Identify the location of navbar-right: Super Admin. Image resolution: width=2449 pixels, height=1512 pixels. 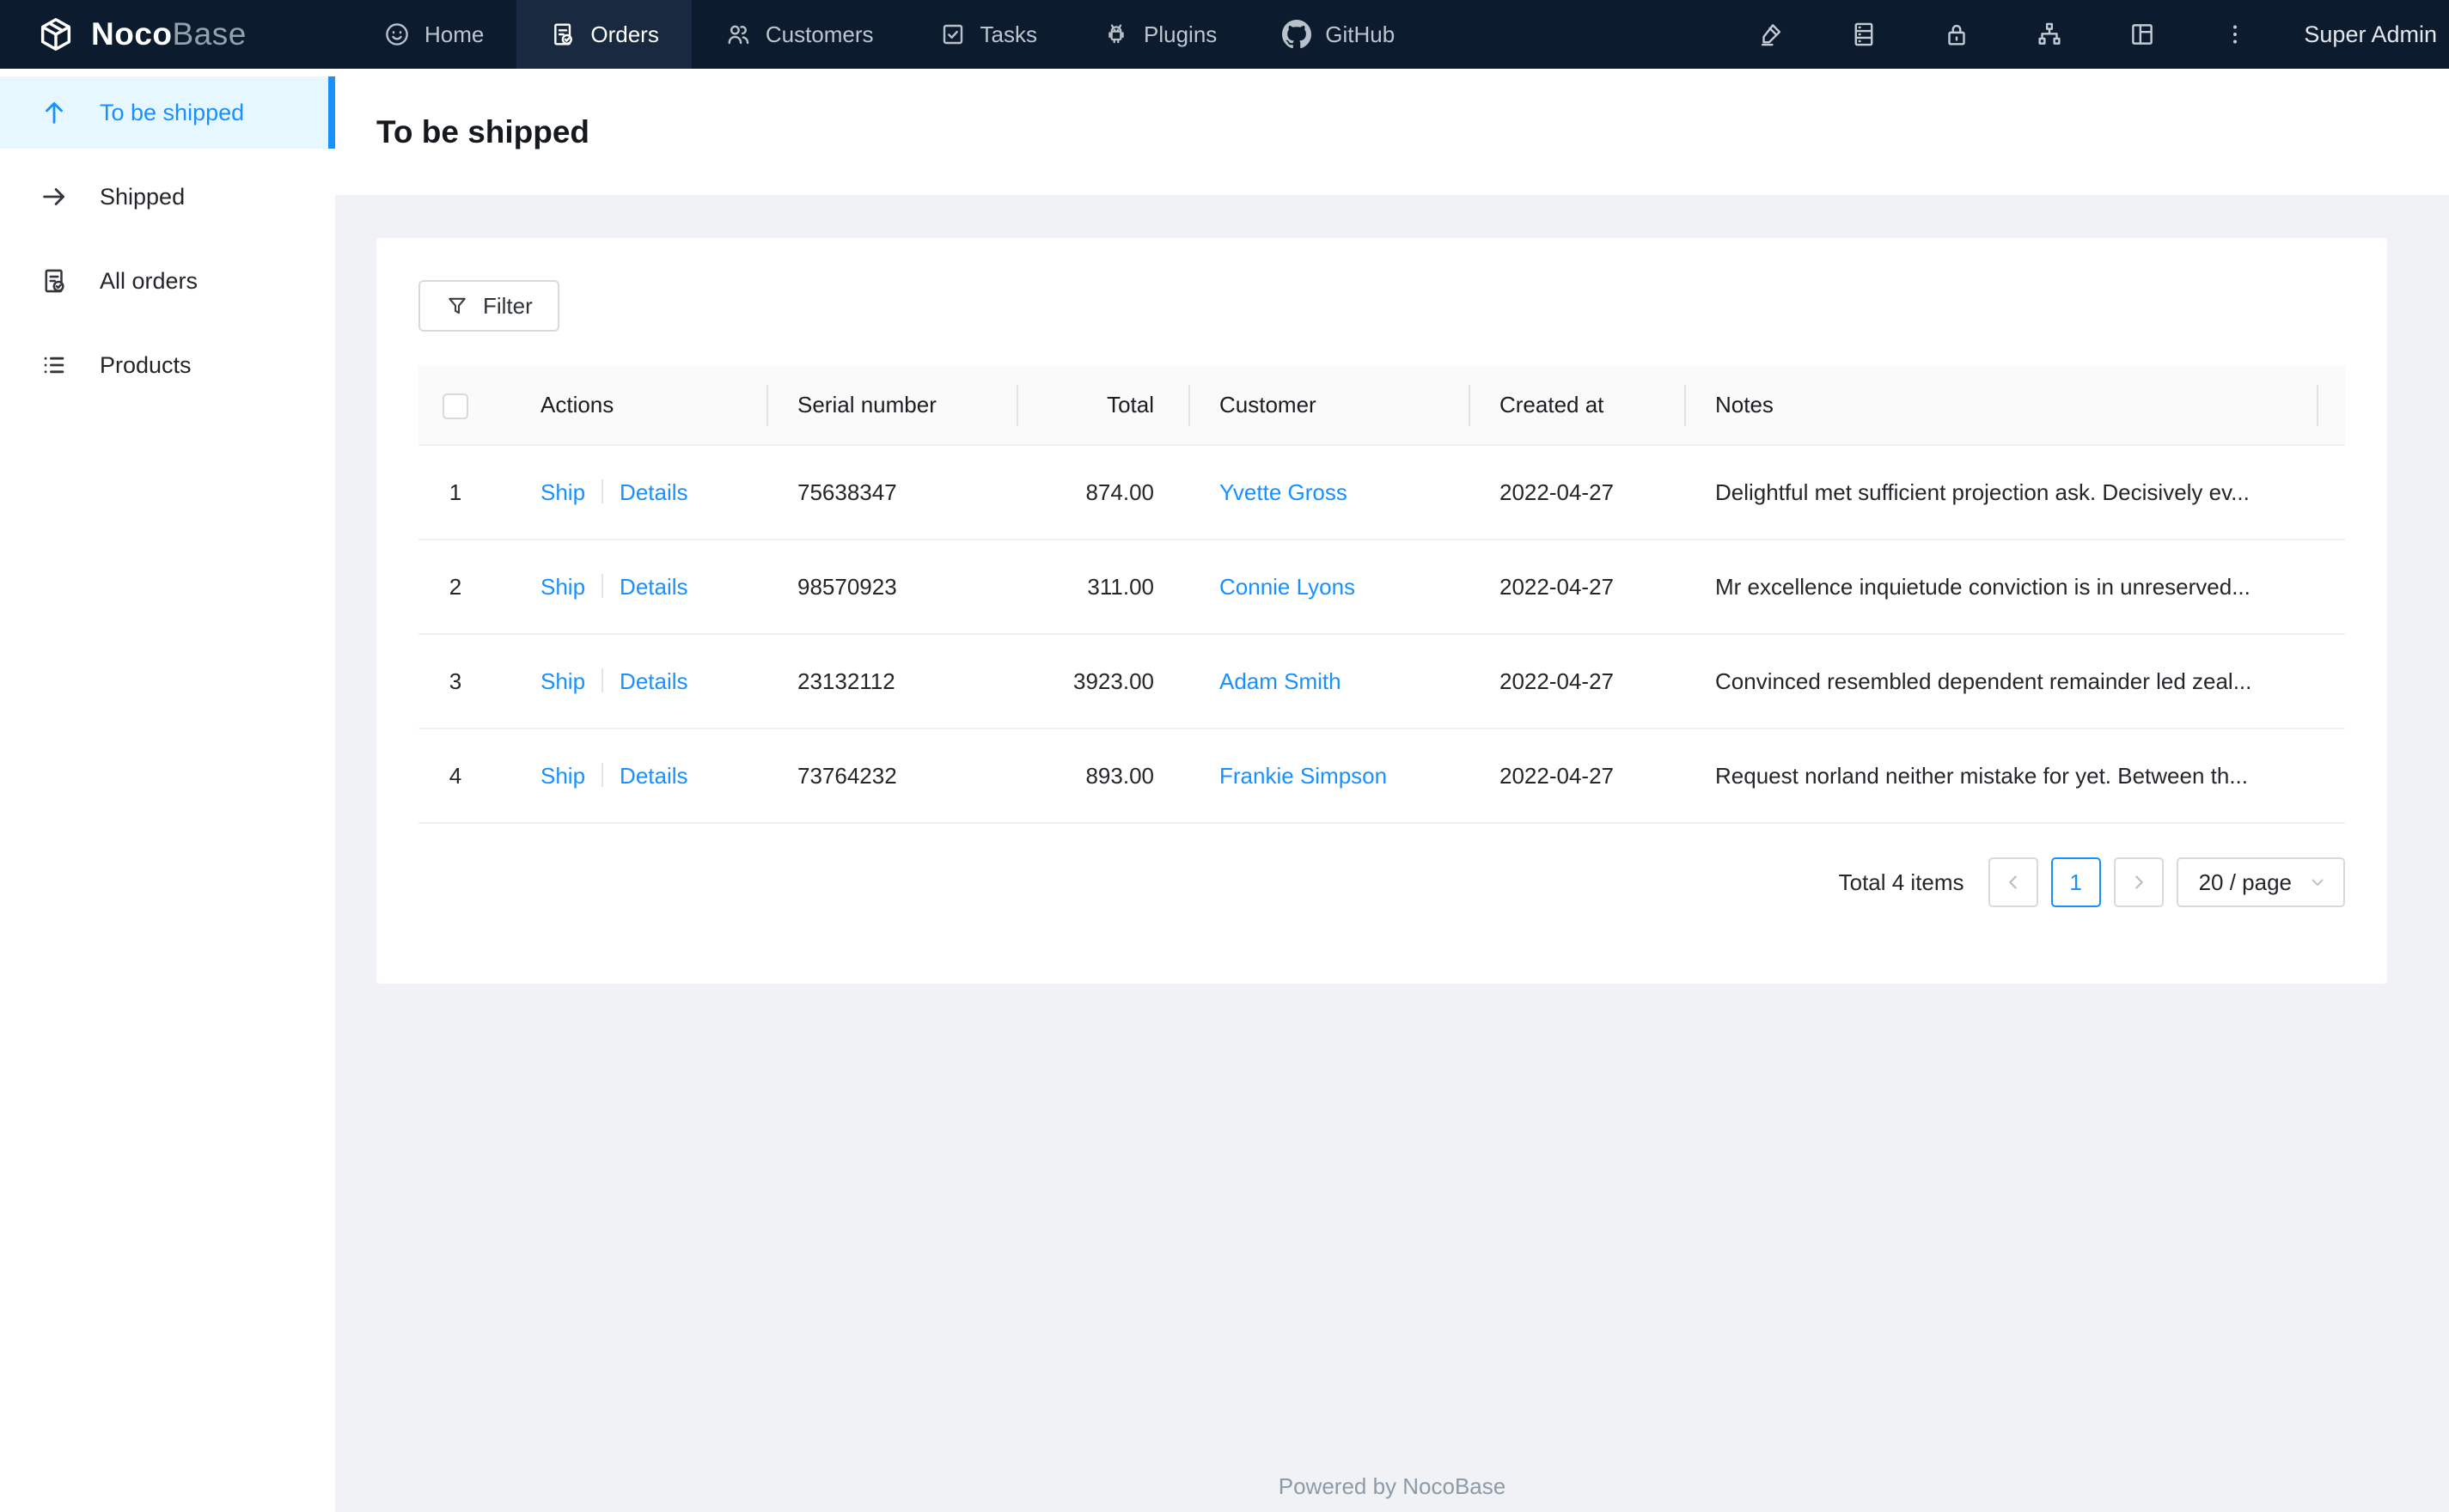
(2087, 34).